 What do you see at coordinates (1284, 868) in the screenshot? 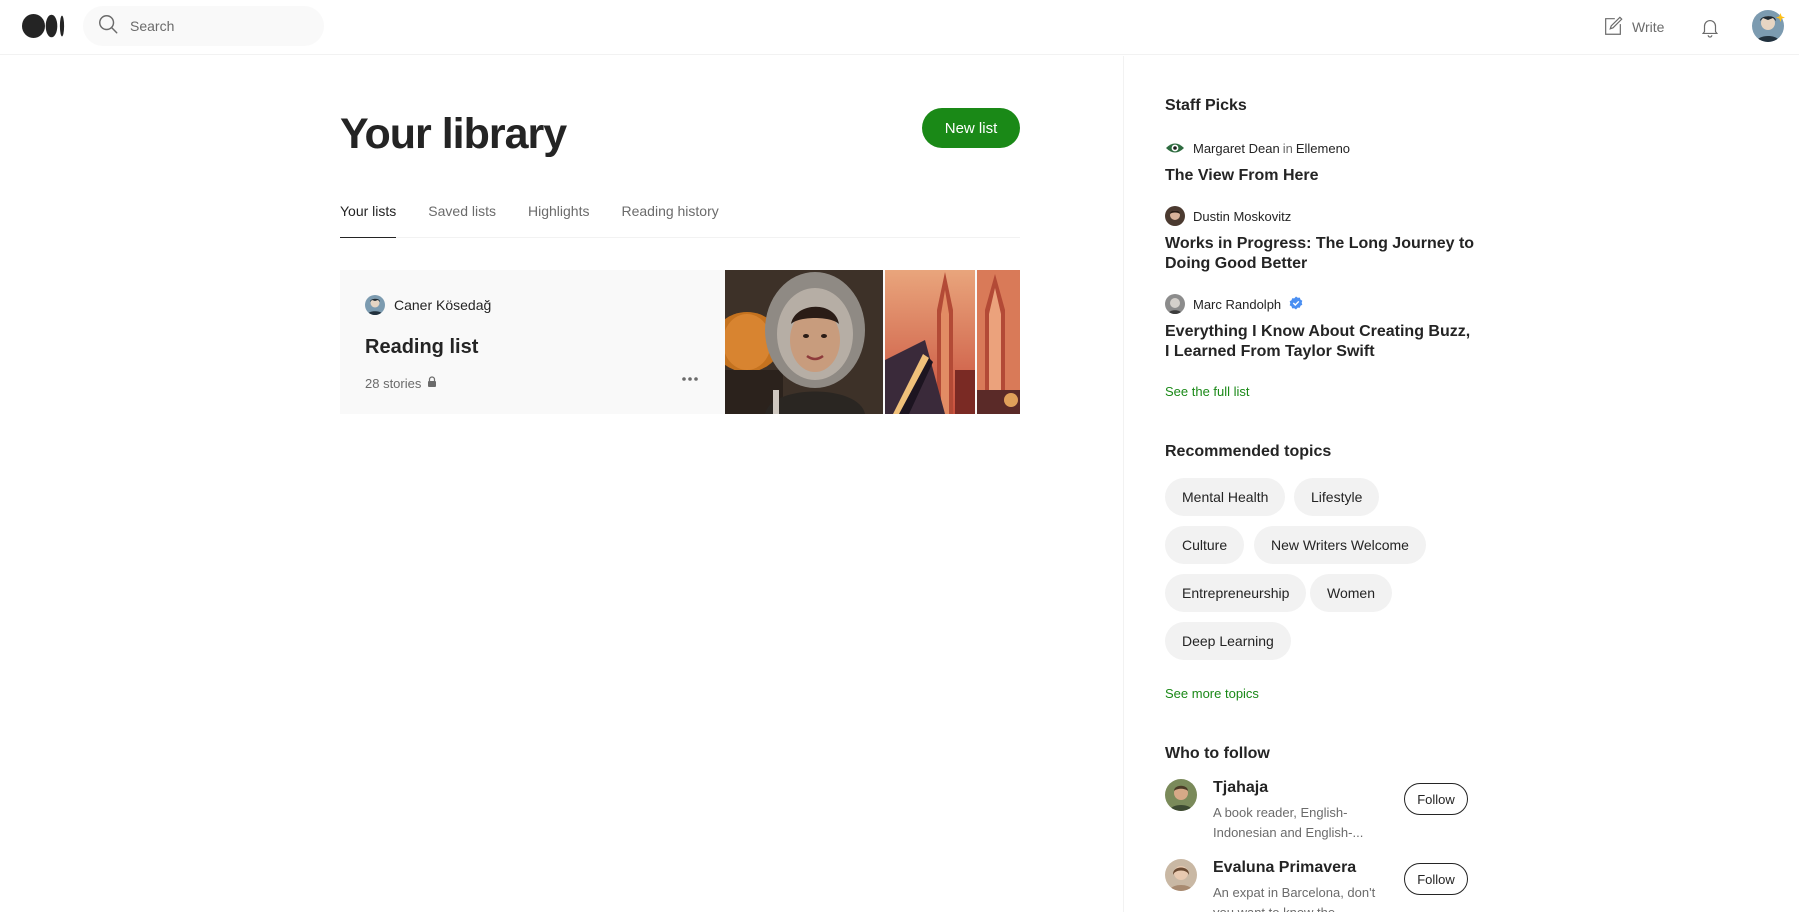
I see `follow-name: Evaluna Primavera` at bounding box center [1284, 868].